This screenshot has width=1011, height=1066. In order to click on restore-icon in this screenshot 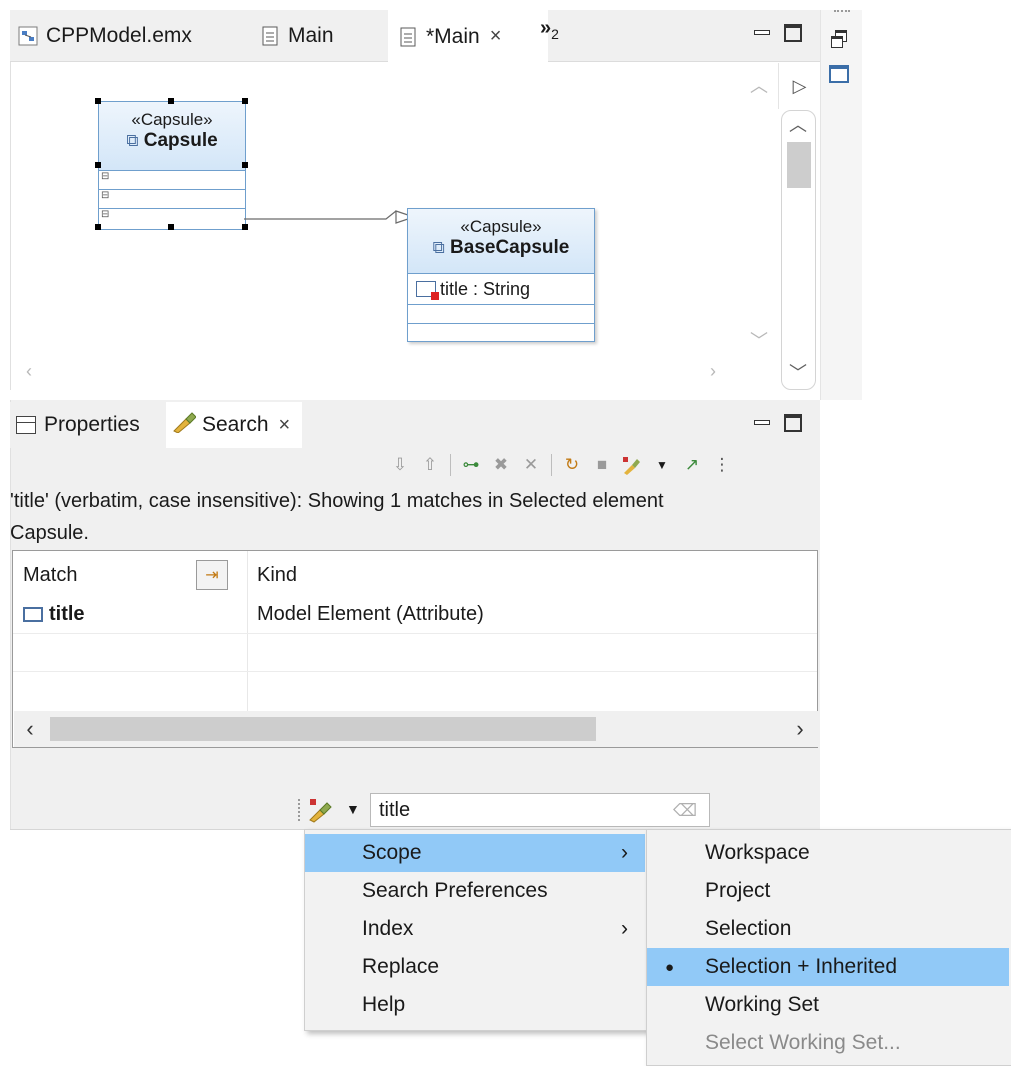, I will do `click(840, 39)`.